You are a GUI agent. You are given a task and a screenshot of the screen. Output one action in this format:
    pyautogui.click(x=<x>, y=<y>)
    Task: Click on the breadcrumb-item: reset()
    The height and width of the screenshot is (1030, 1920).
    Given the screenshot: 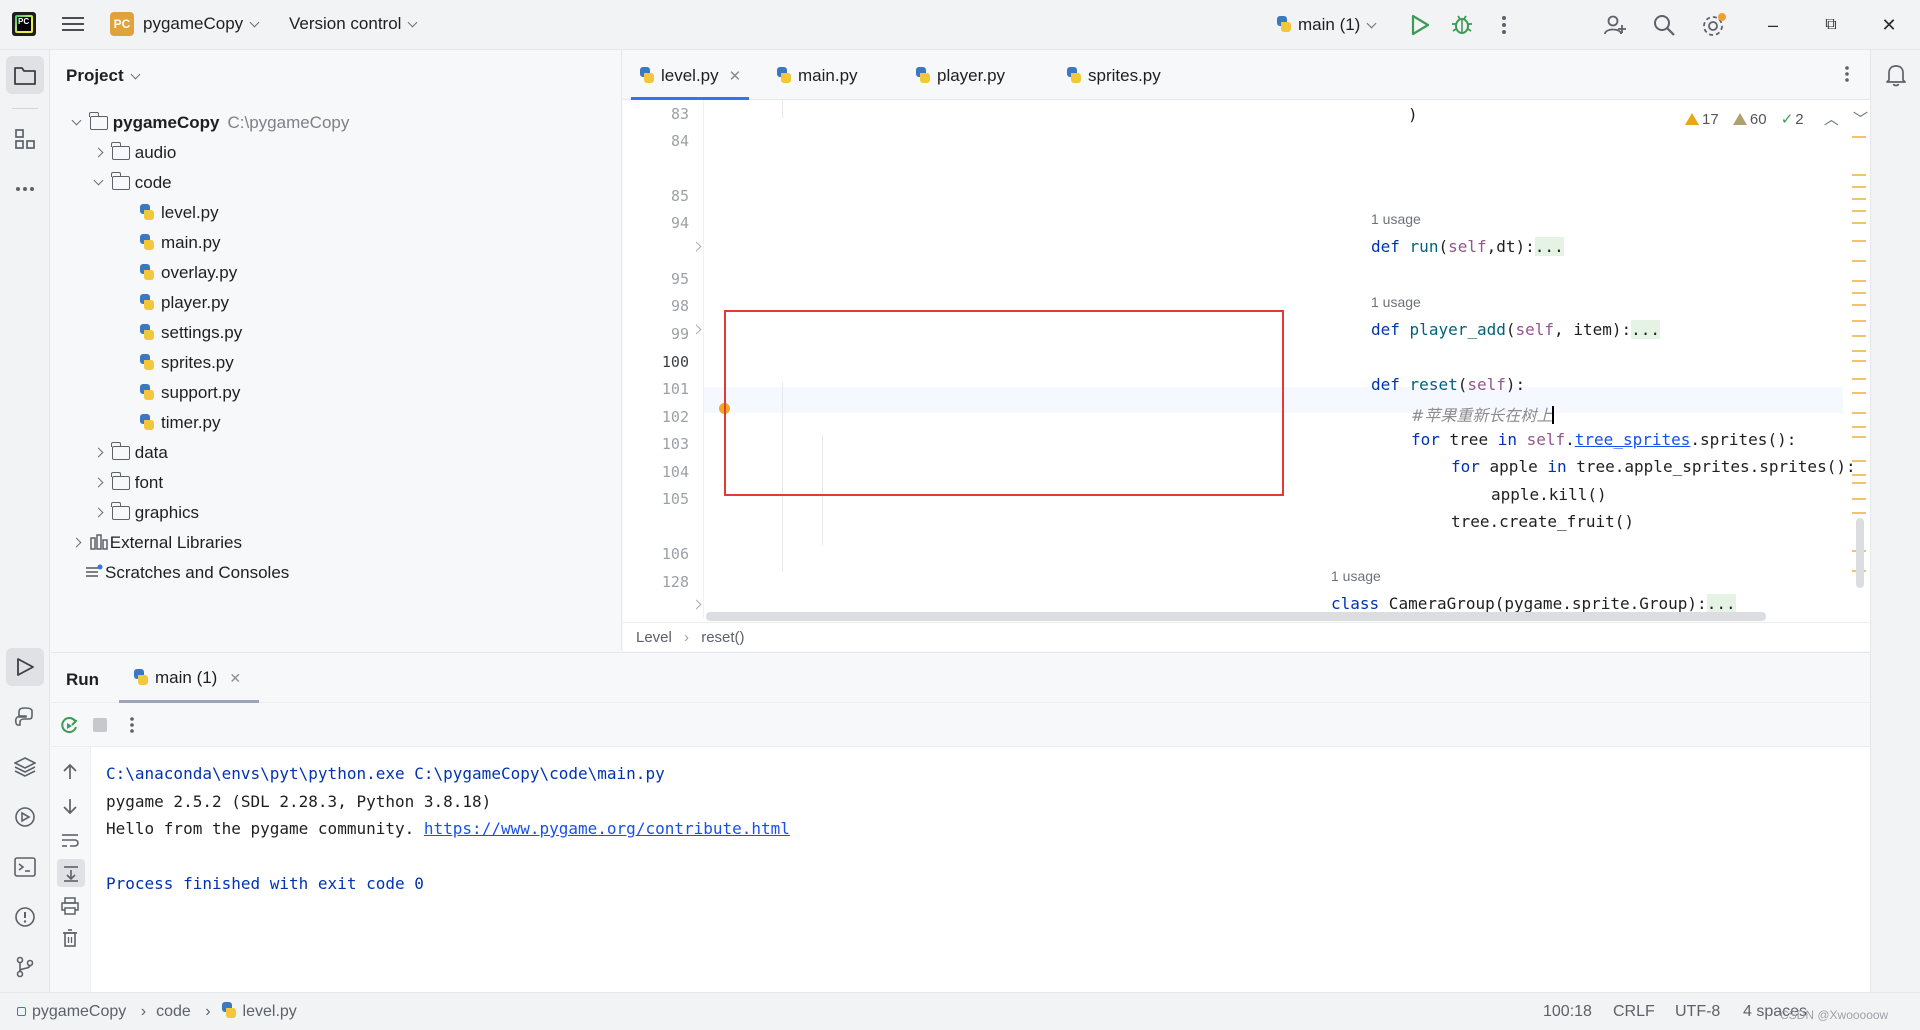 What is the action you would take?
    pyautogui.click(x=722, y=637)
    